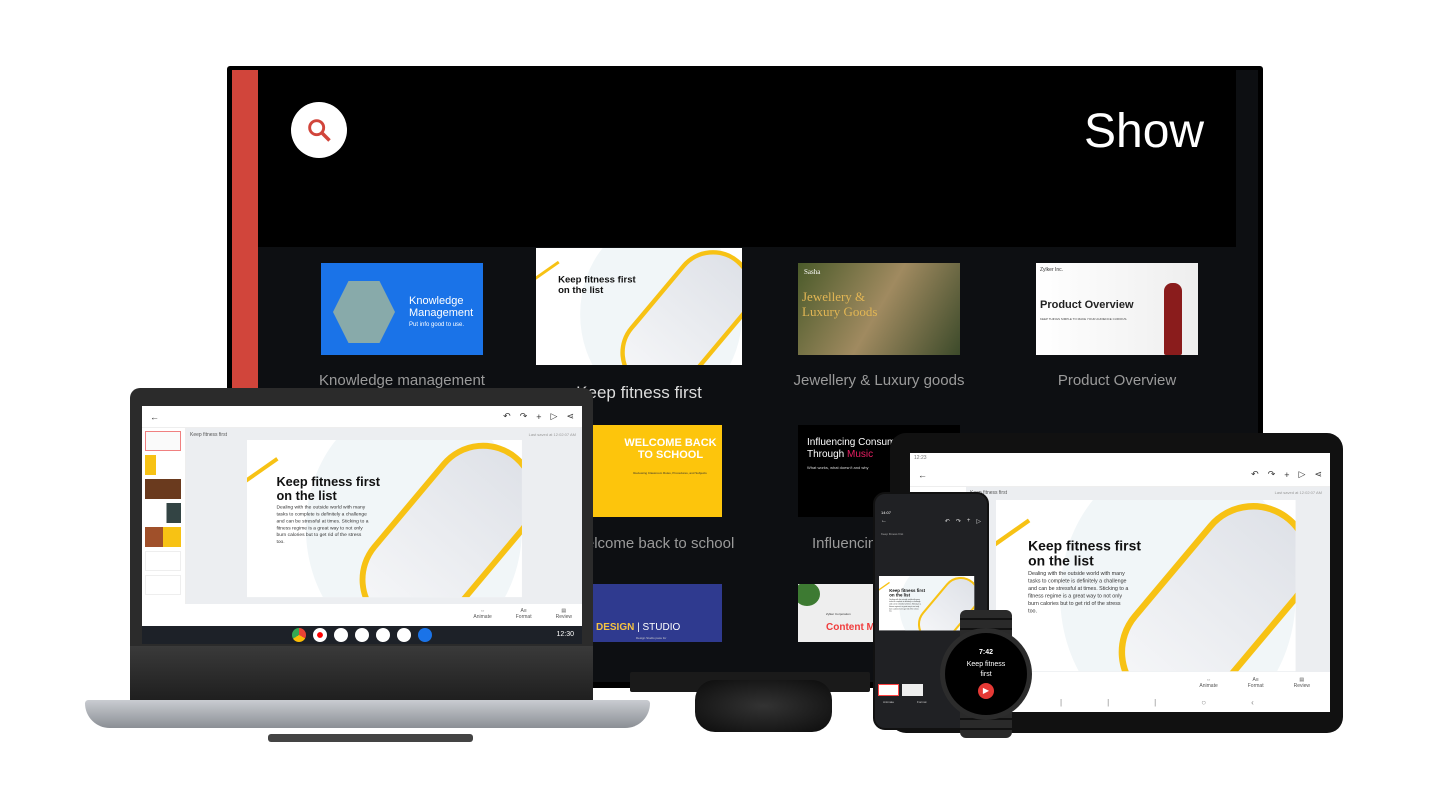 This screenshot has height=798, width=1440. I want to click on vase-image, so click(1173, 319).